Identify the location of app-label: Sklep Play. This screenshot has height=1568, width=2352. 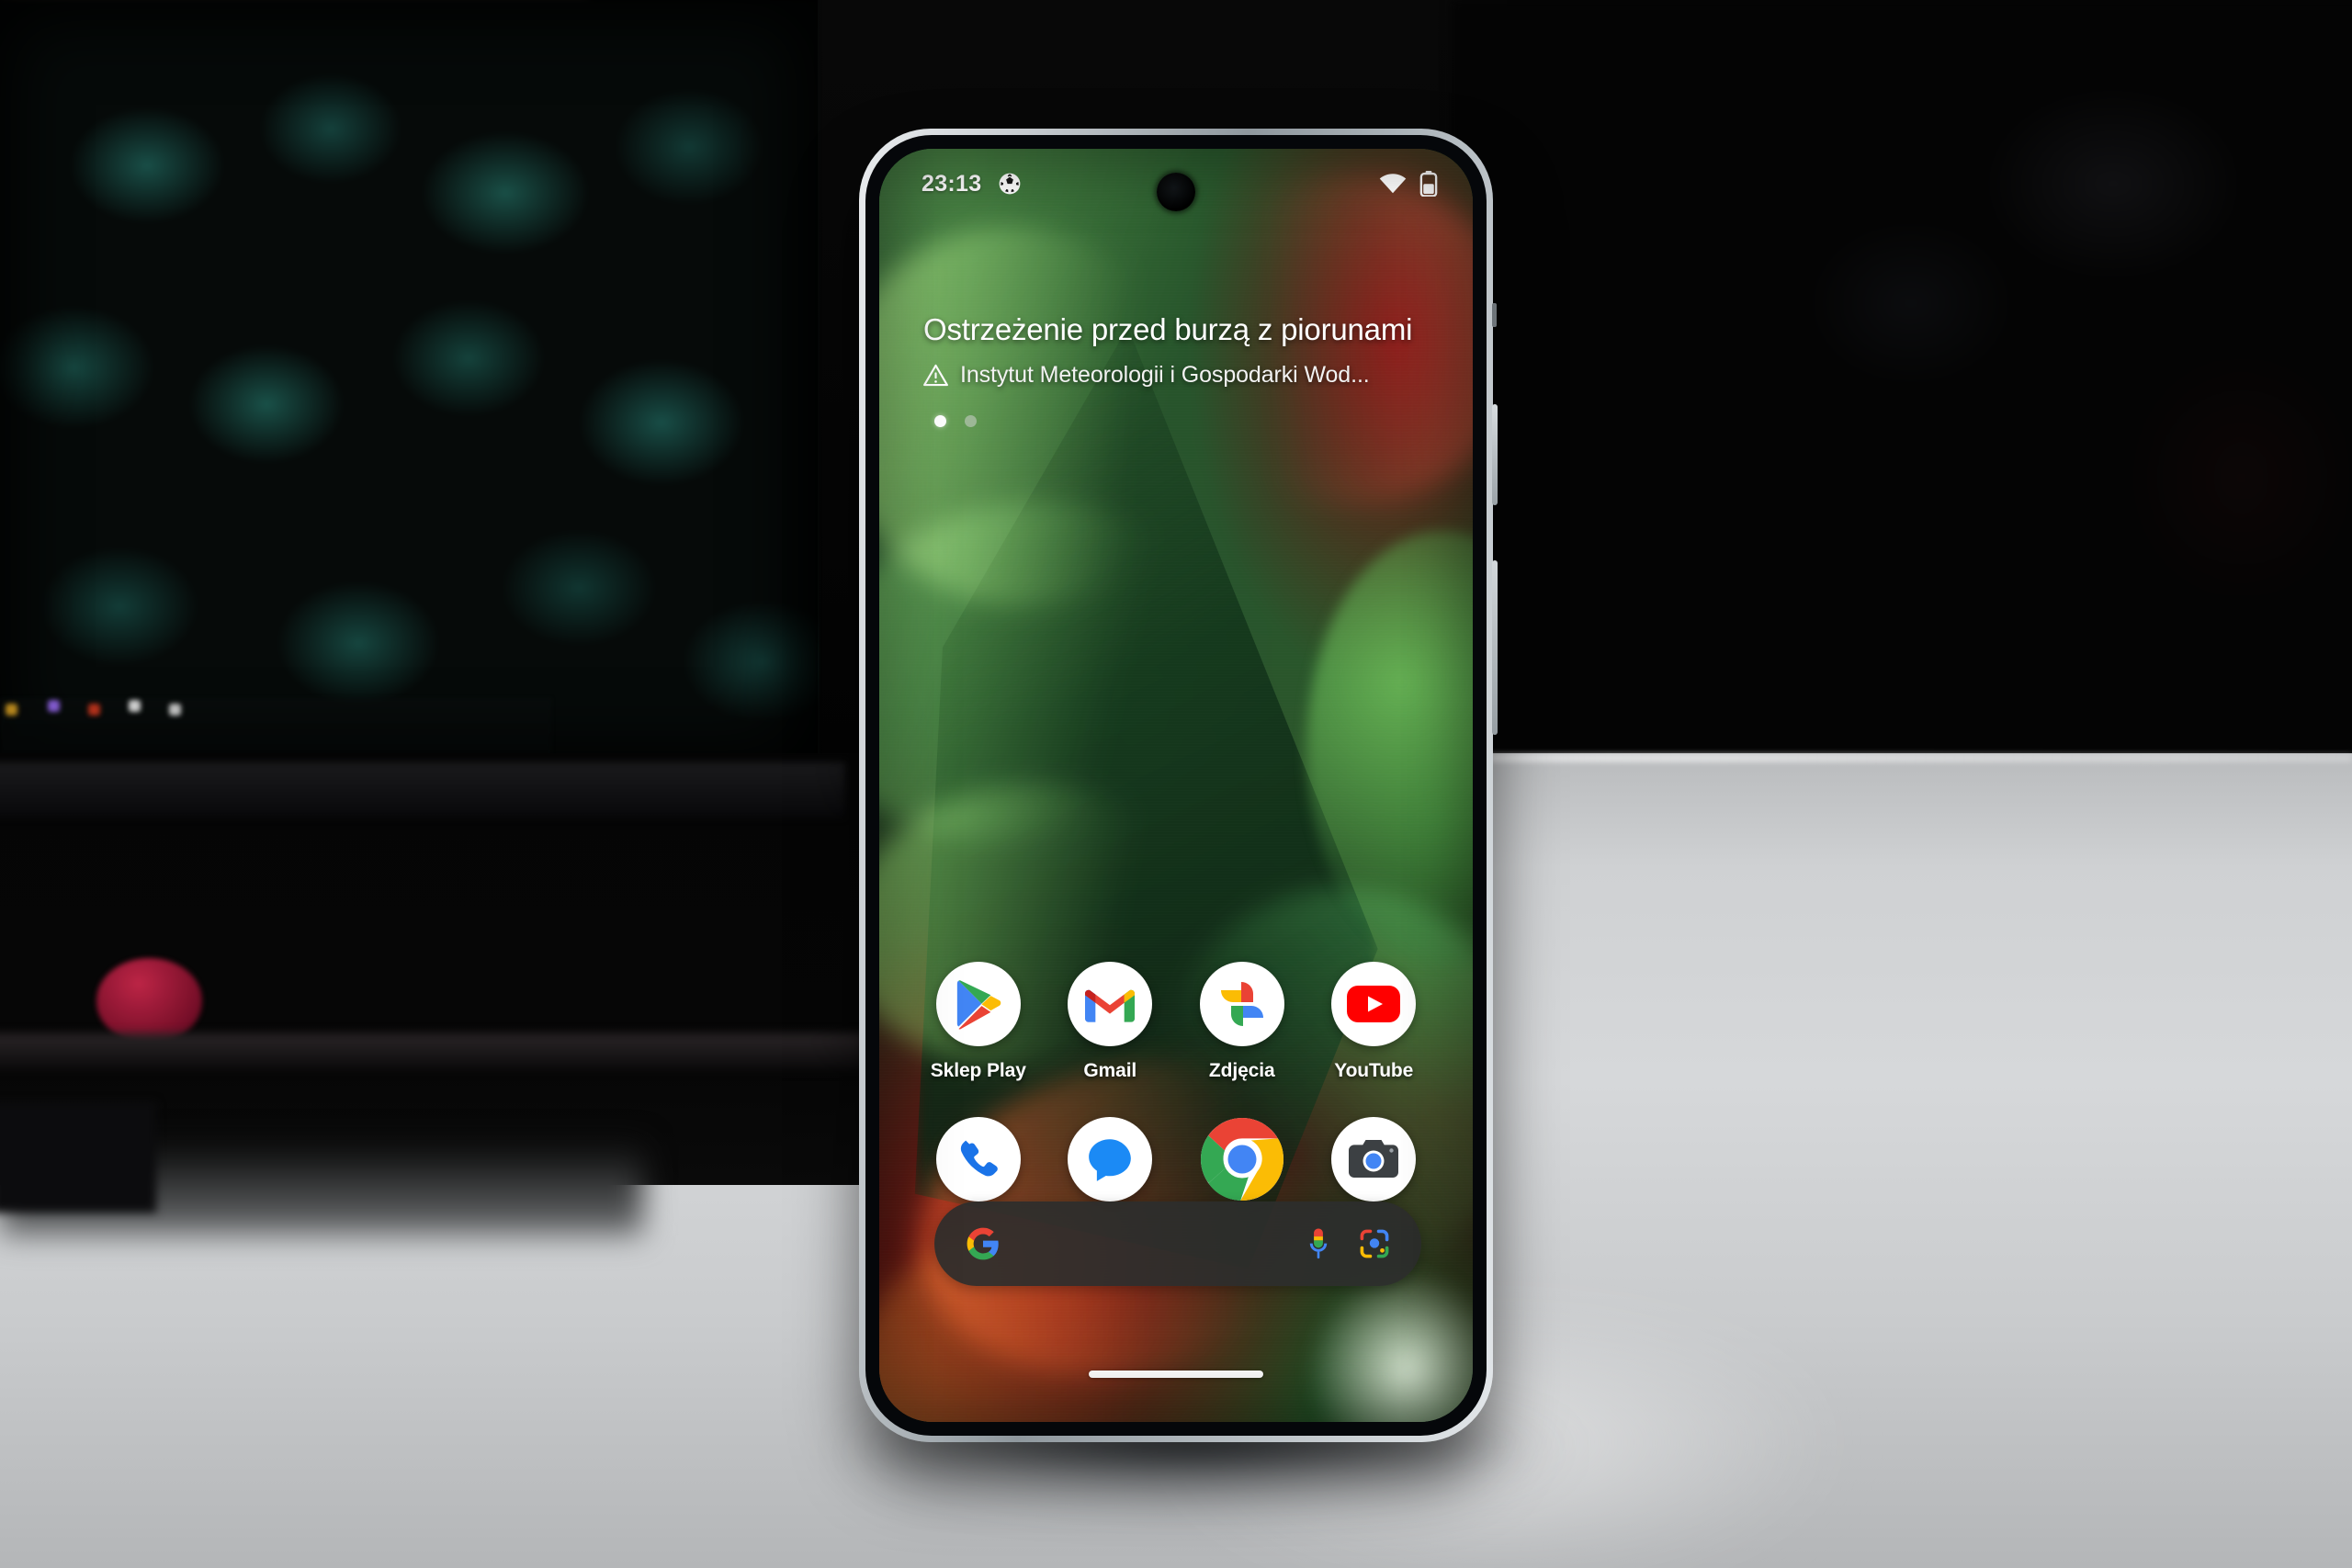
(978, 1070).